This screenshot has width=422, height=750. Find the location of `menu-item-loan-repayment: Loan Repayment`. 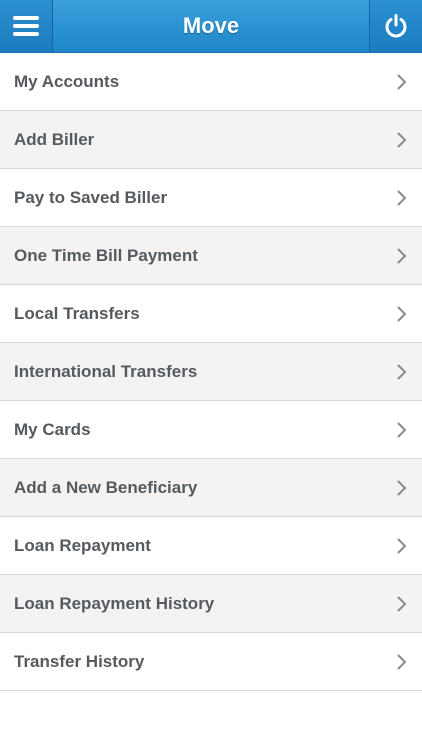

menu-item-loan-repayment: Loan Repayment is located at coordinates (211, 546).